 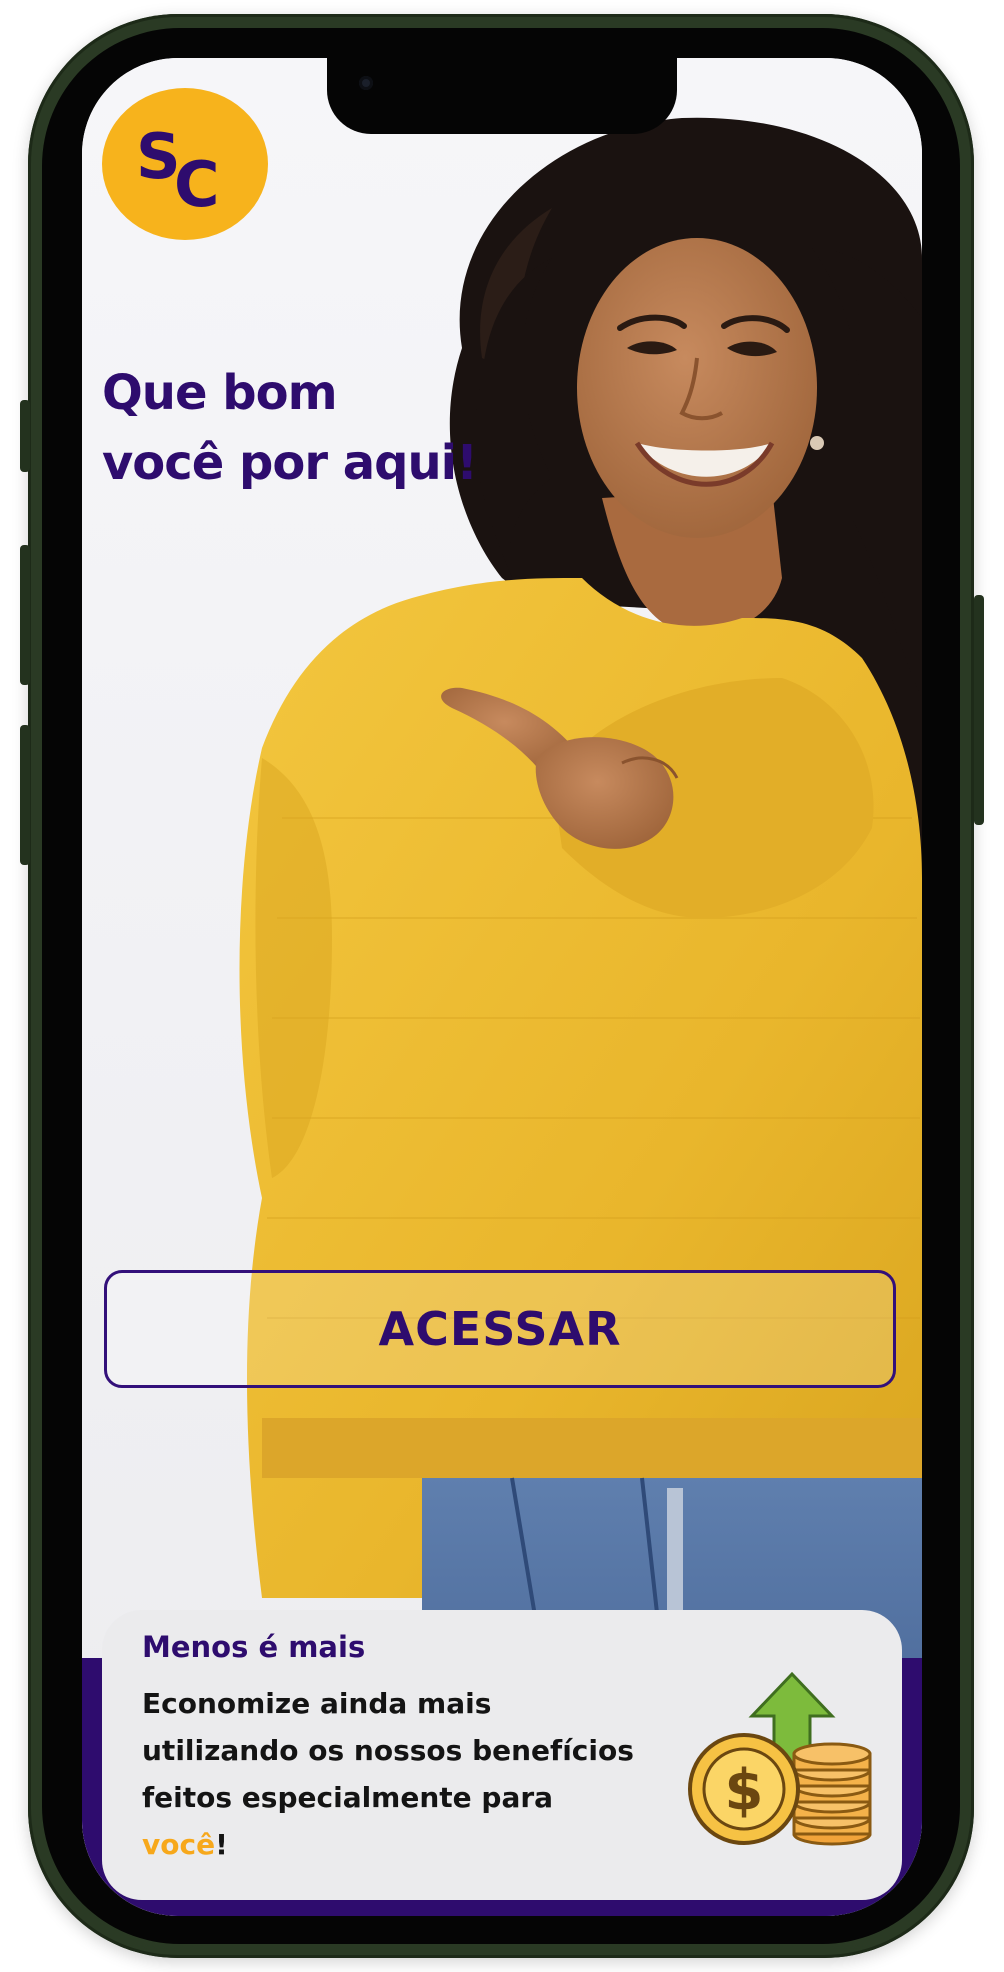 What do you see at coordinates (25, 436) in the screenshot?
I see `mute-switch` at bounding box center [25, 436].